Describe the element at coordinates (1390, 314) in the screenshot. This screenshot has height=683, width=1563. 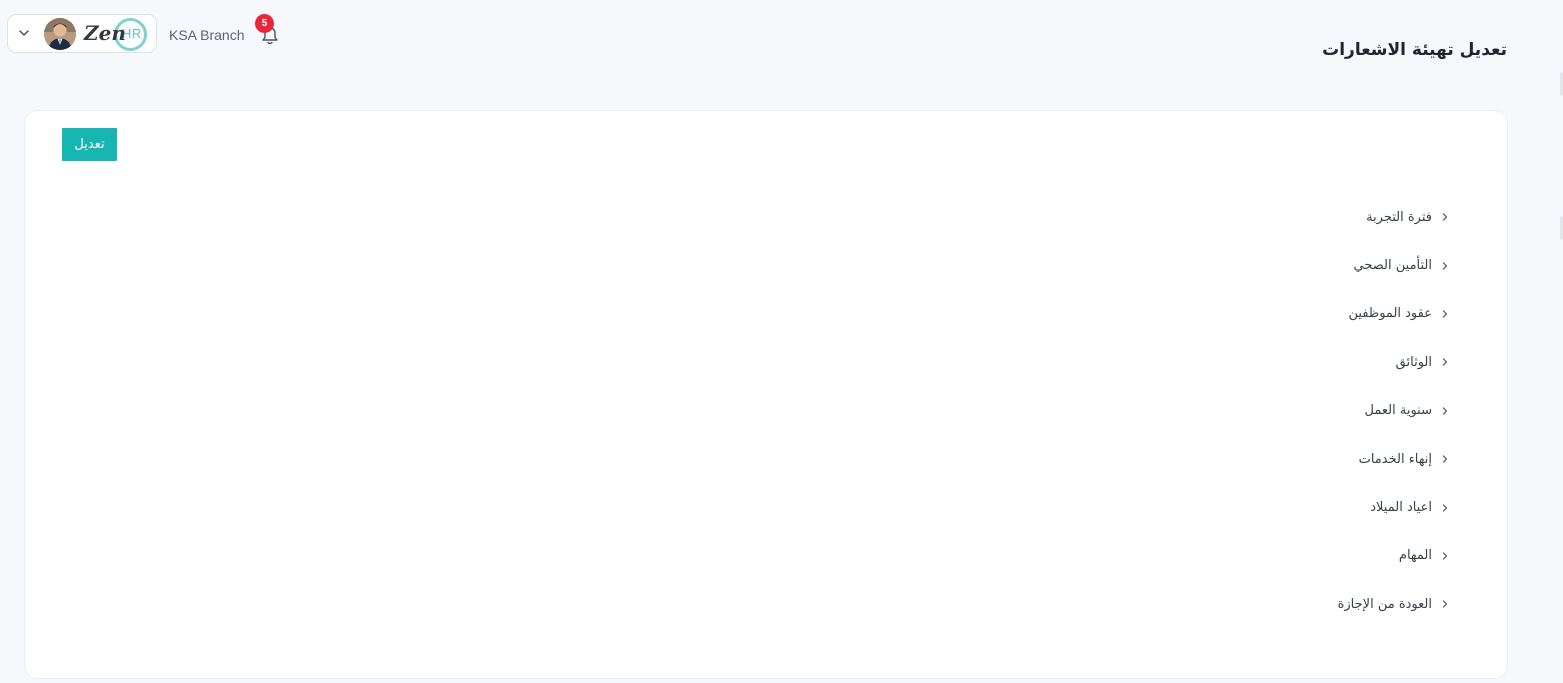
I see `section-label: عقود الموظفين` at that location.